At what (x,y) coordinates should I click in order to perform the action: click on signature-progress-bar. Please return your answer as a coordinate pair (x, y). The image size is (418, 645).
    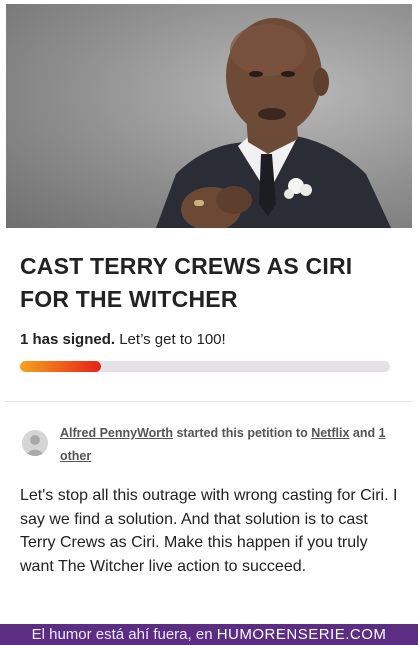
    Looking at the image, I should click on (205, 366).